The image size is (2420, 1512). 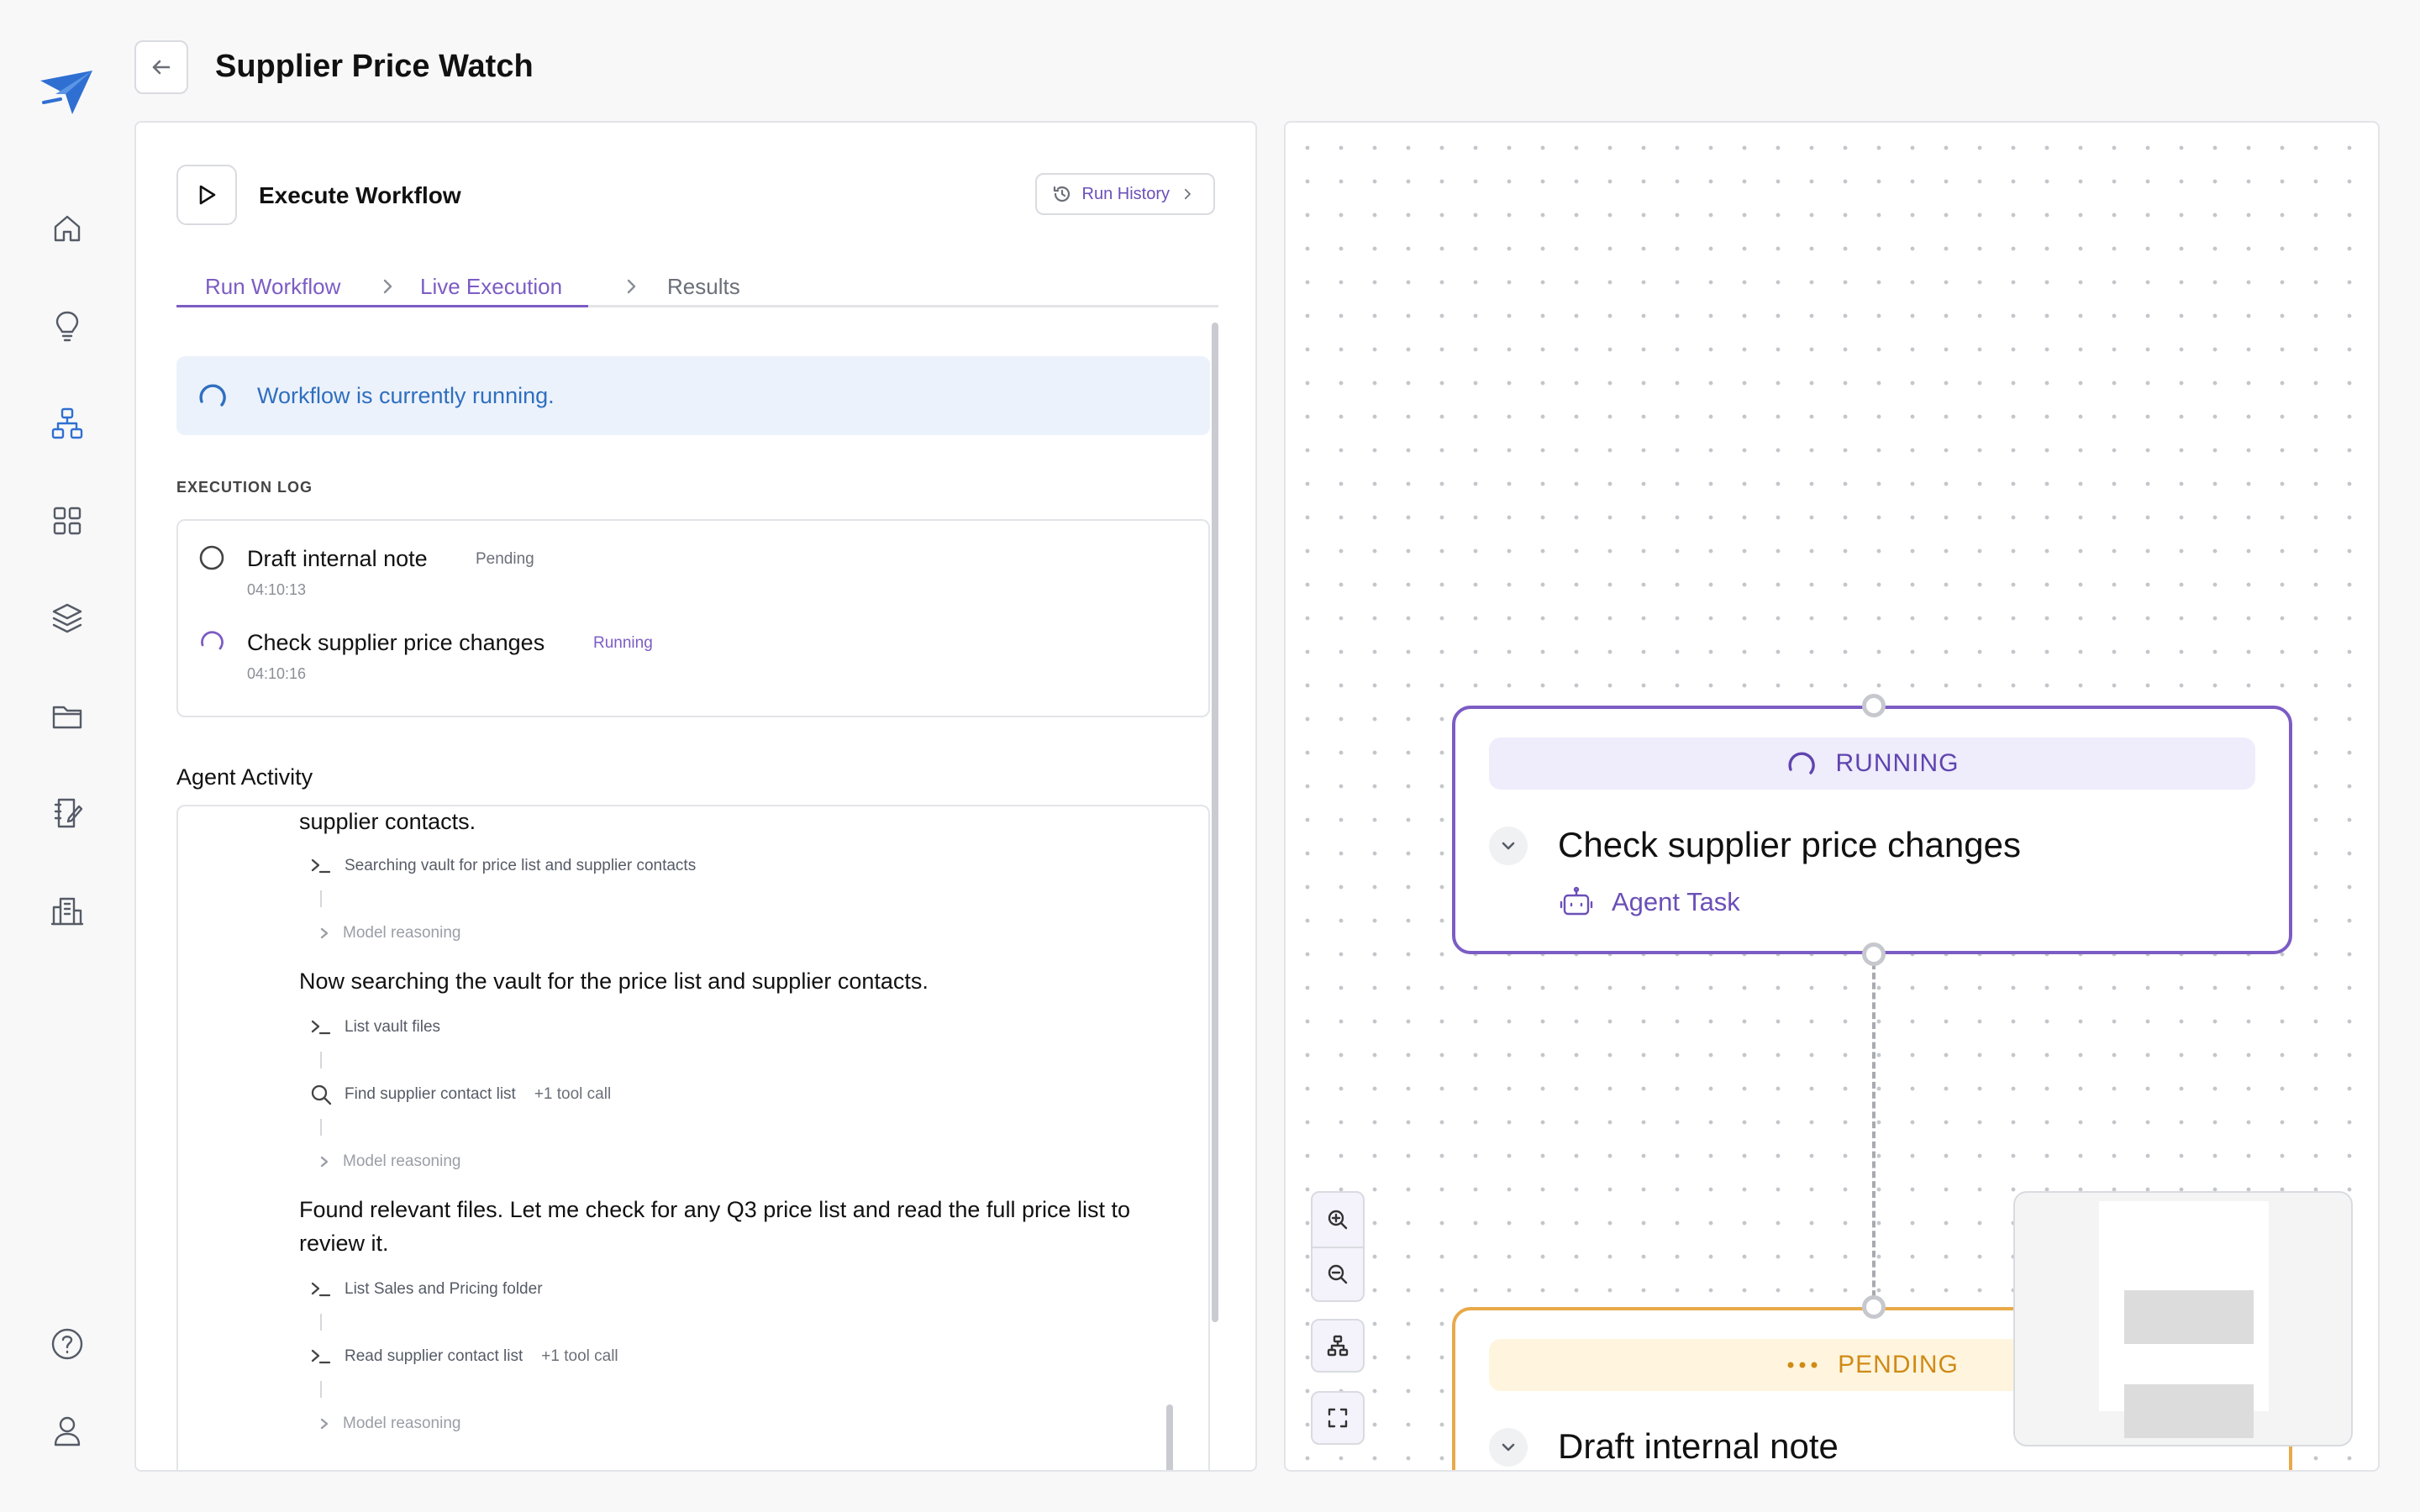 What do you see at coordinates (67, 910) in the screenshot?
I see `sidebar-item-organization` at bounding box center [67, 910].